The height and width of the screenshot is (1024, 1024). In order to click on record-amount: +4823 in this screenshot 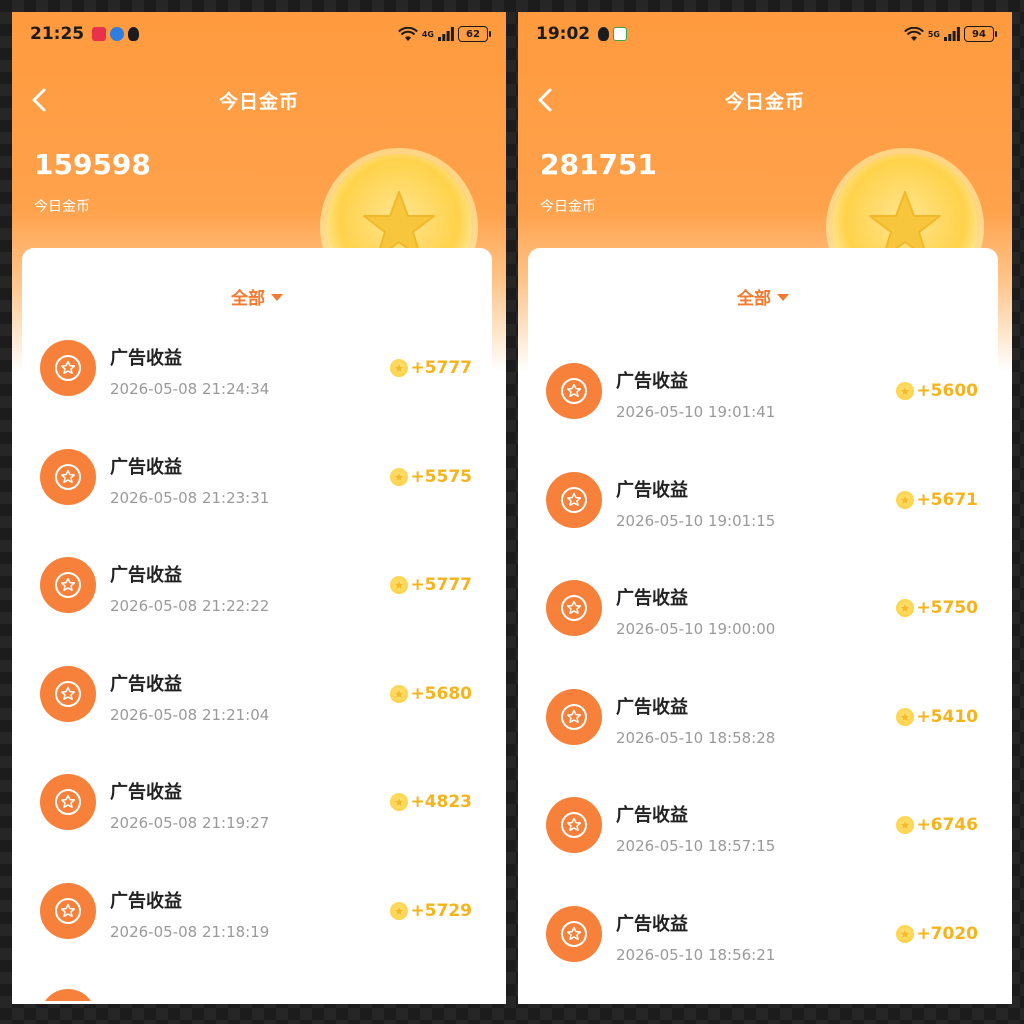, I will do `click(431, 802)`.